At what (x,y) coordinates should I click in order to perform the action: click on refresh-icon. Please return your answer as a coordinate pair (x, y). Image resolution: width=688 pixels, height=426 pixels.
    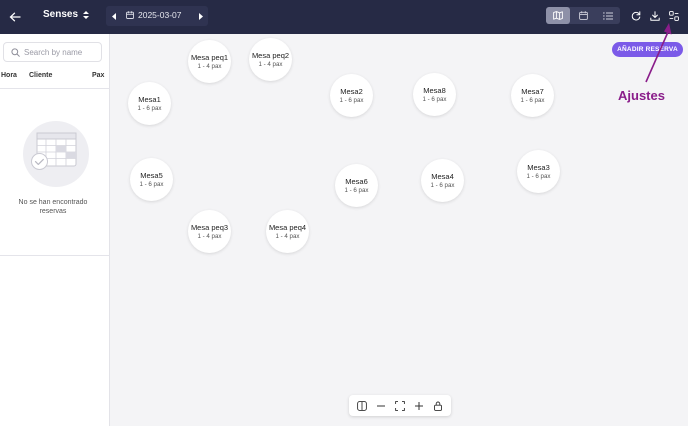
    Looking at the image, I should click on (636, 15).